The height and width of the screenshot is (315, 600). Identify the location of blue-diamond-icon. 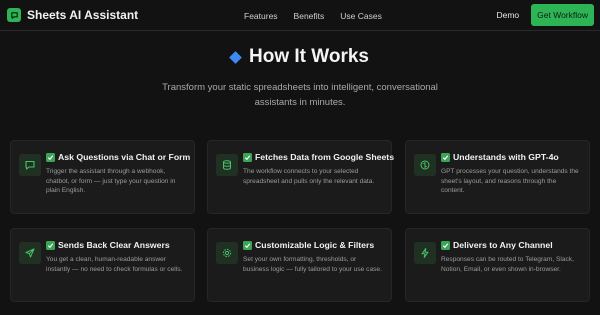
(235, 57).